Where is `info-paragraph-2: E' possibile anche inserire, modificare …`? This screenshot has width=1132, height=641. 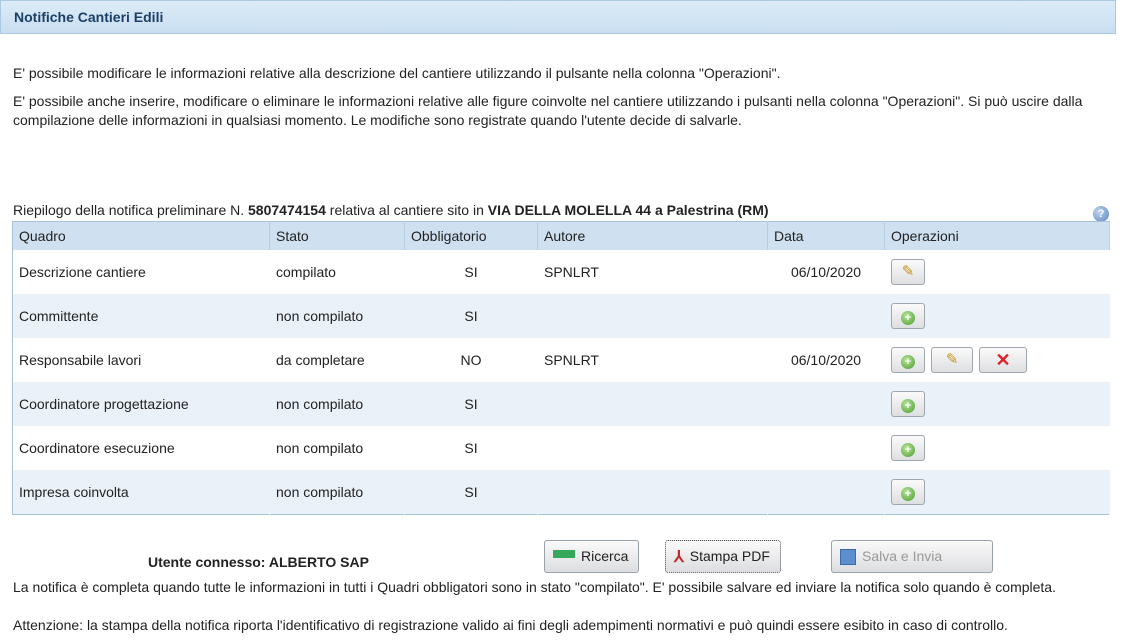
info-paragraph-2: E' possibile anche inserire, modificare … is located at coordinates (548, 110).